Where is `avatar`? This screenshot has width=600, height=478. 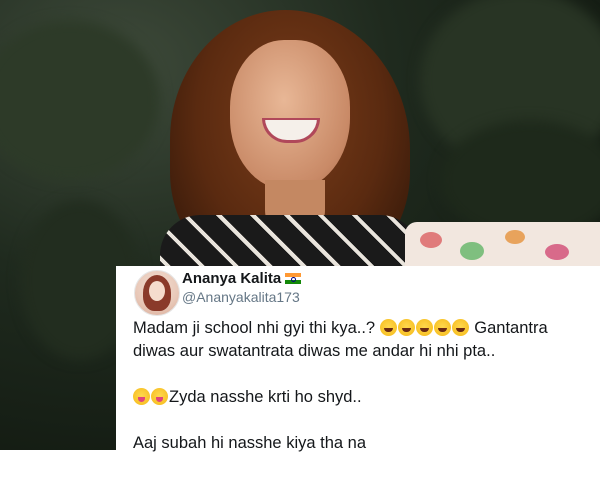
avatar is located at coordinates (157, 293).